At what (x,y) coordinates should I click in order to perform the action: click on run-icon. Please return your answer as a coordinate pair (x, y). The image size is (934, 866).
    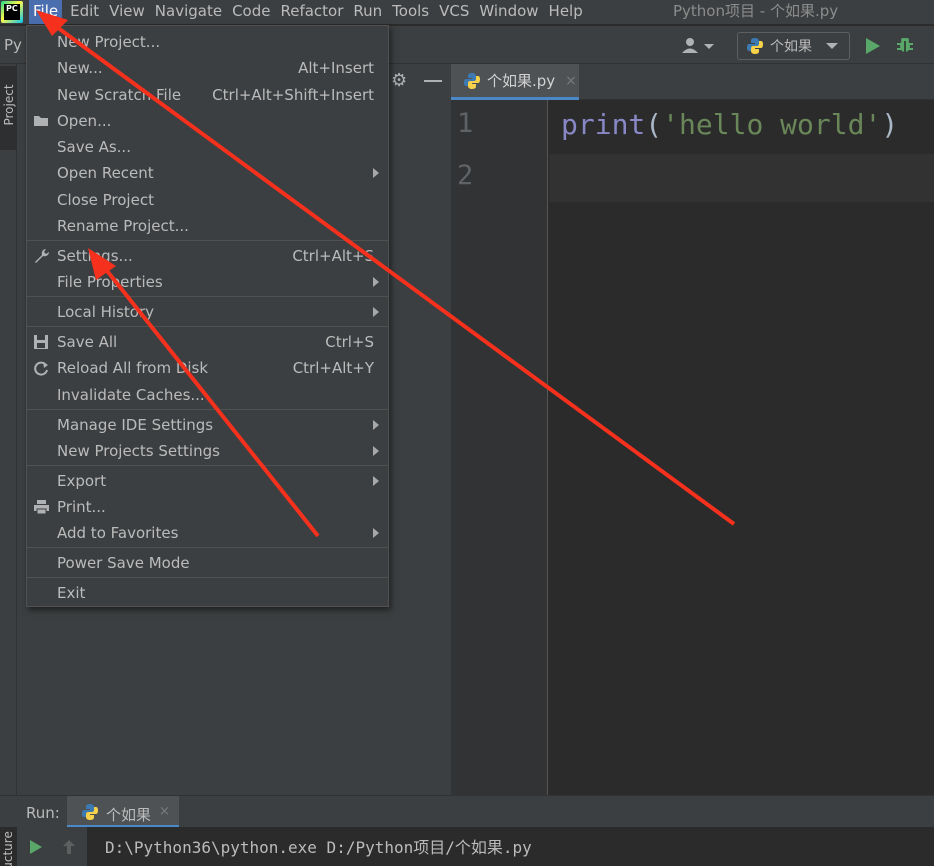
    Looking at the image, I should click on (873, 46).